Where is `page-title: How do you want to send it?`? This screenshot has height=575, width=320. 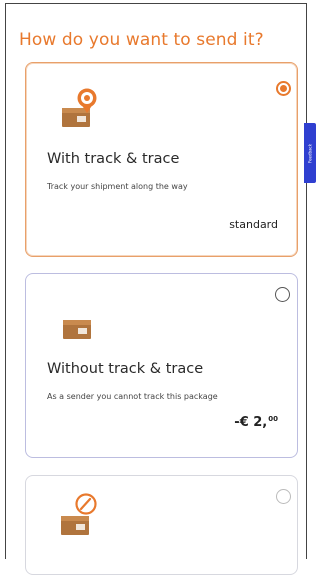
page-title: How do you want to send it? is located at coordinates (141, 40).